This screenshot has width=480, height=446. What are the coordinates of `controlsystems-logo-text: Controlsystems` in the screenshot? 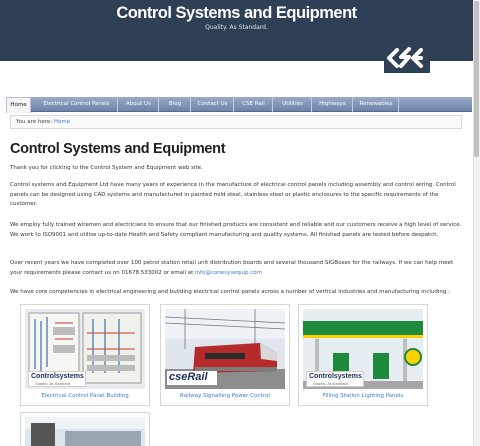 It's located at (57, 376).